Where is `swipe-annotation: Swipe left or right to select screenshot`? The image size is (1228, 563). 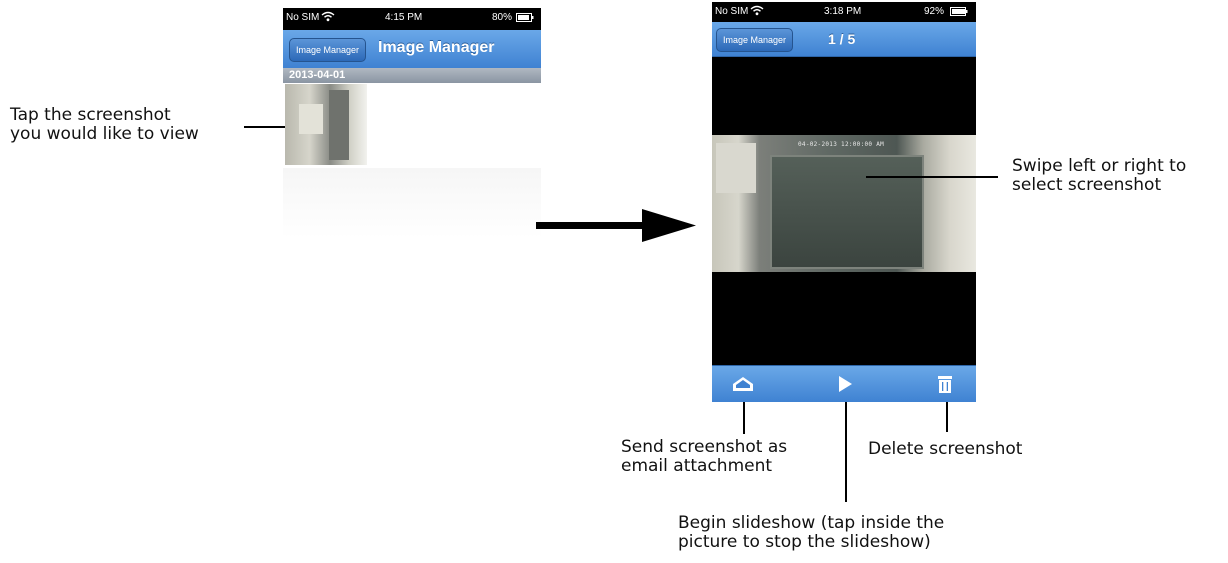
swipe-annotation: Swipe left or right to select screenshot is located at coordinates (1099, 175).